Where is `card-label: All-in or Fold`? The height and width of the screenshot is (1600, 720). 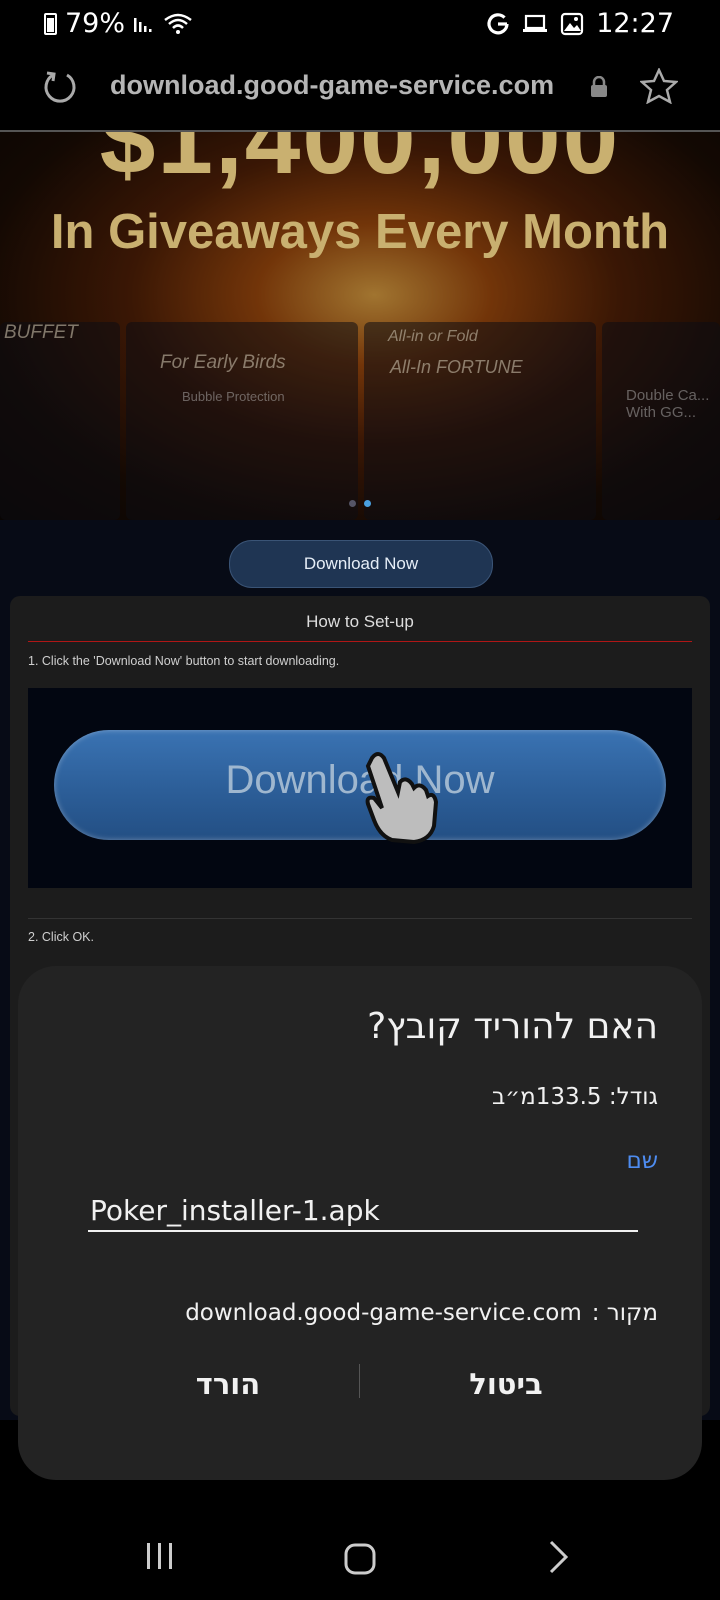 card-label: All-in or Fold is located at coordinates (433, 336).